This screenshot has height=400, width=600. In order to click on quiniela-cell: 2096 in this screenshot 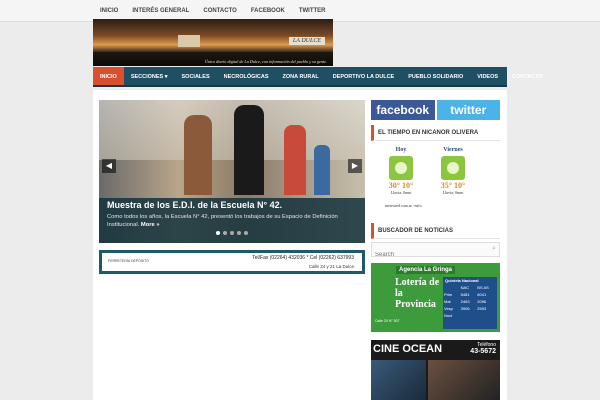, I will do `click(482, 301)`.